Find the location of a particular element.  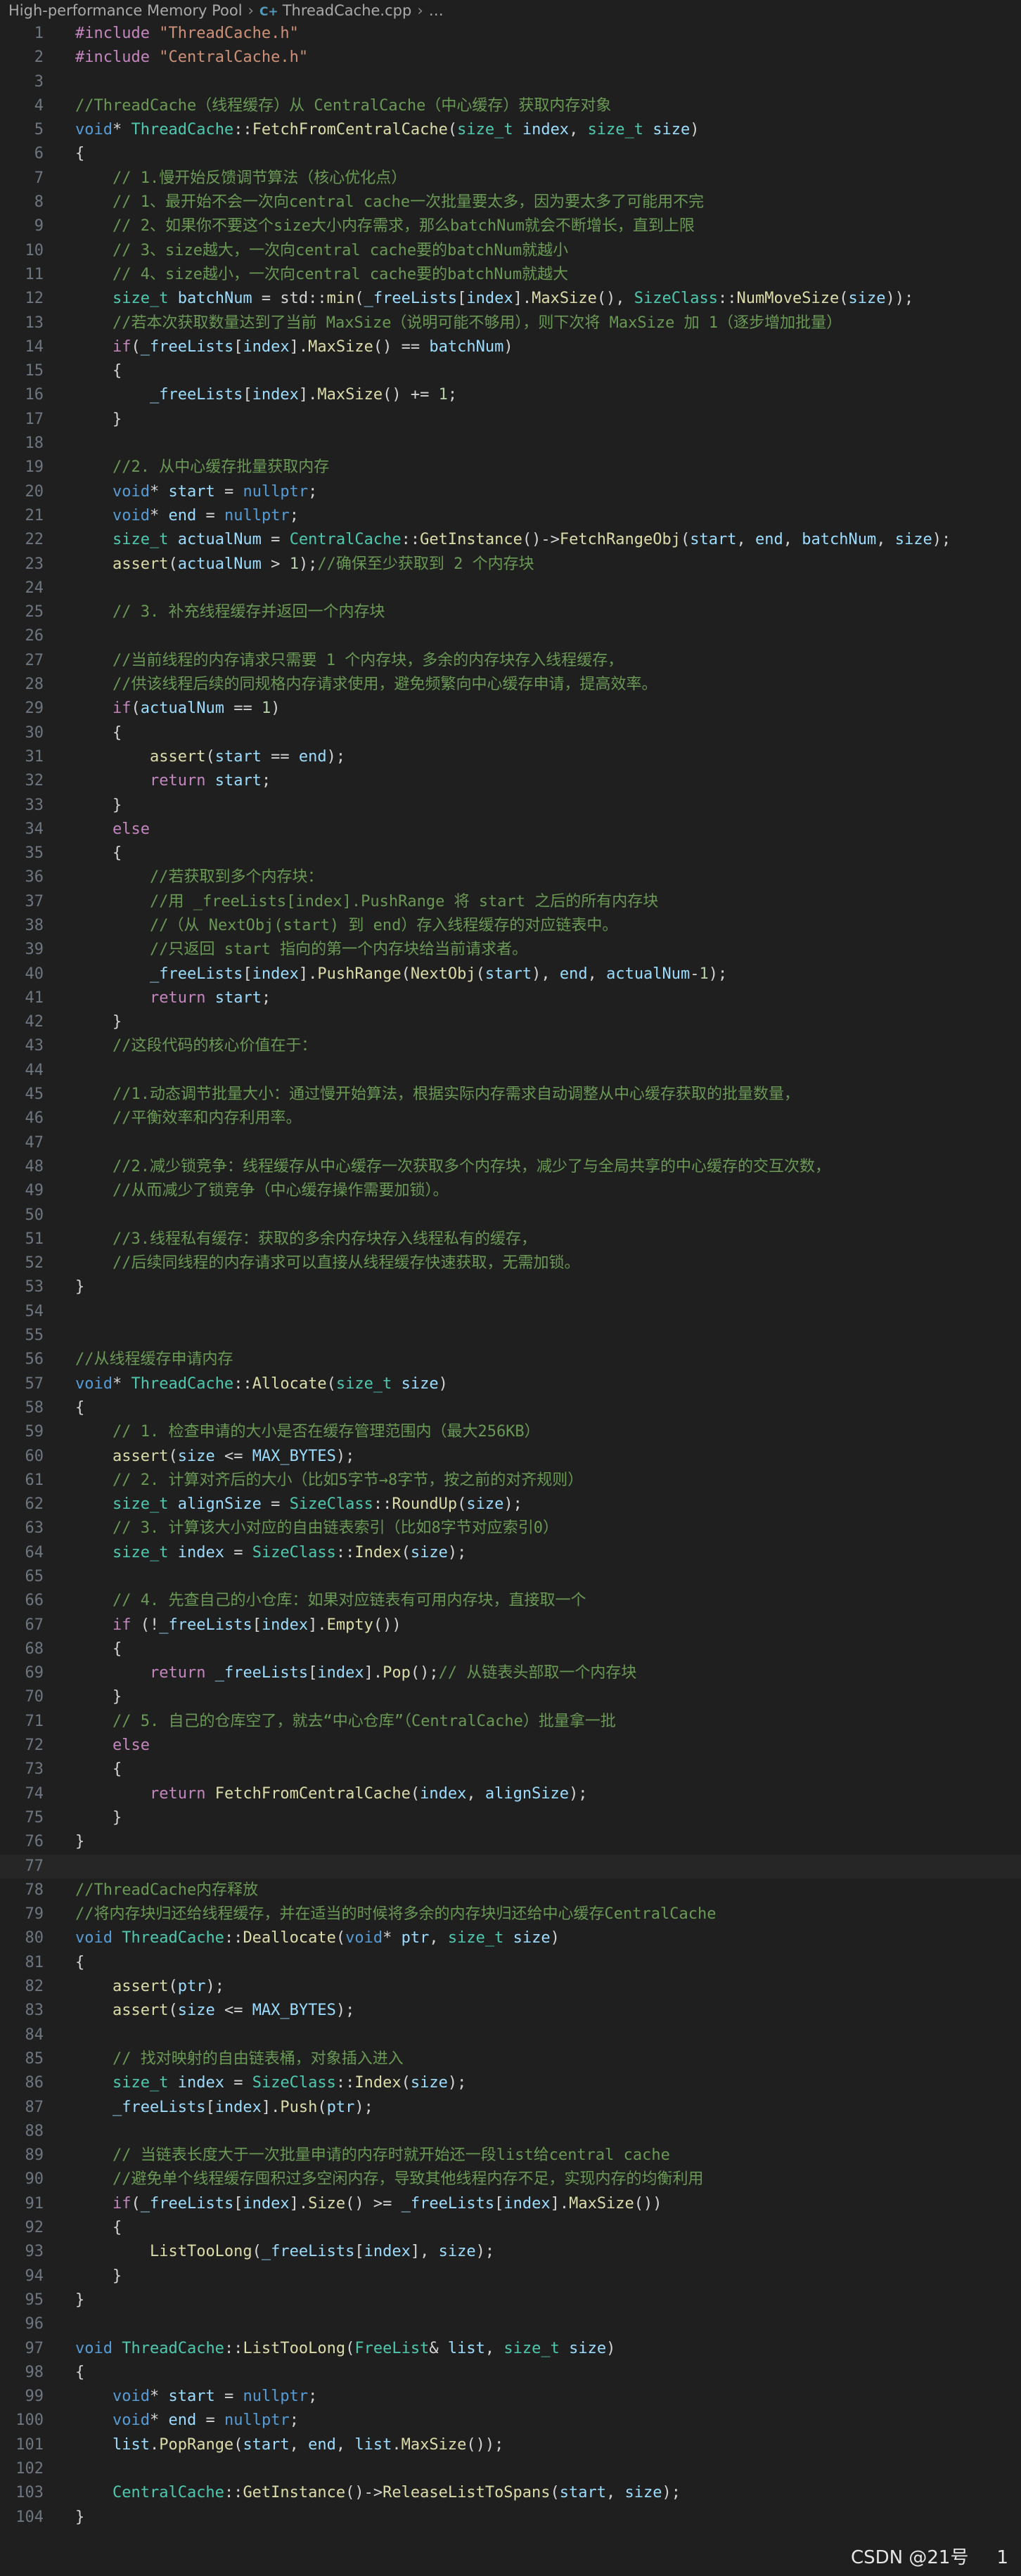

code-line: 63 // 3. 计算该大小对应的自由链表索引（比如8字节对应索引0） is located at coordinates (510, 1528).